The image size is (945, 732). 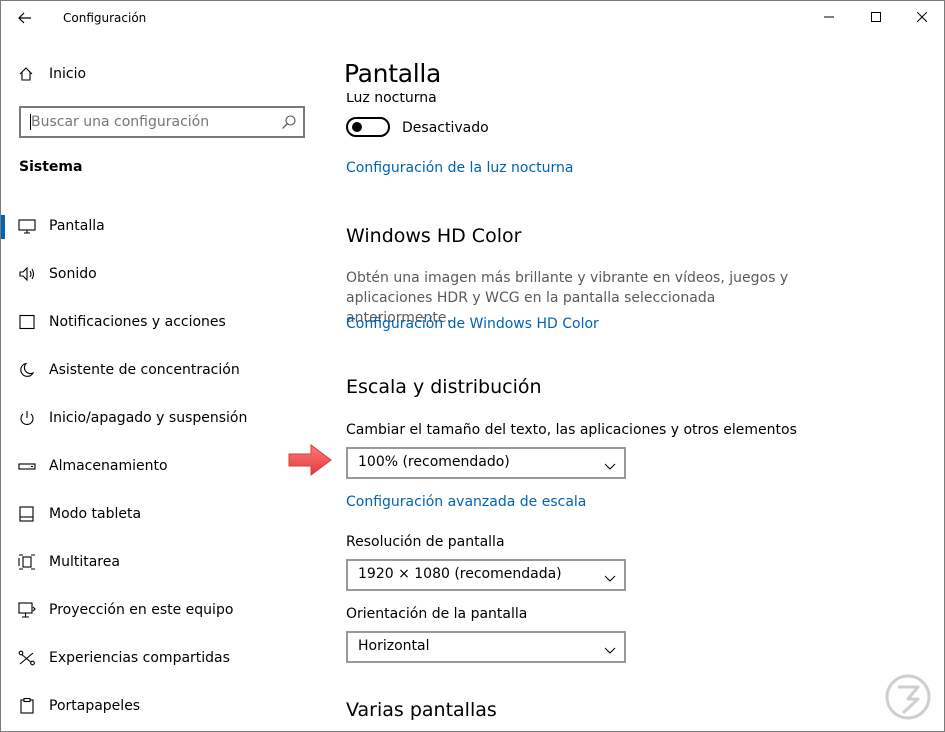 What do you see at coordinates (27, 226) in the screenshot?
I see `monitor-icon` at bounding box center [27, 226].